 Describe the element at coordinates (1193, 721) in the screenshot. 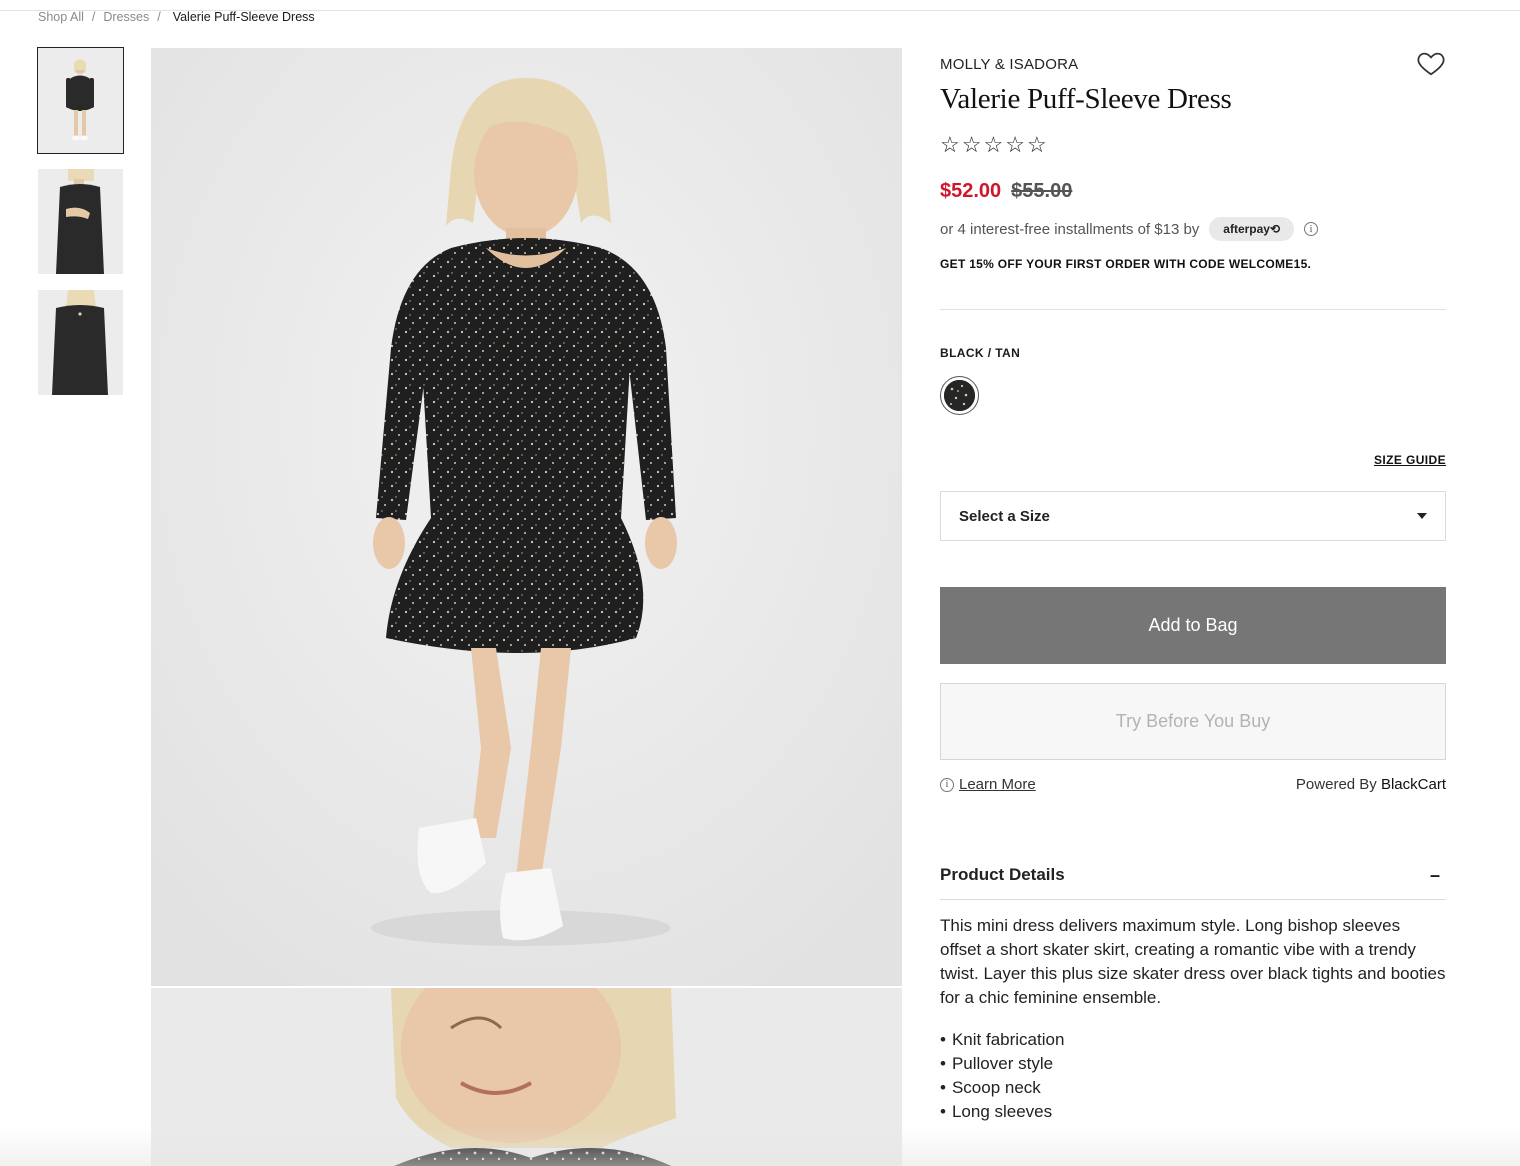

I see `try-before-you-buy-button: Try Before You Buy` at that location.